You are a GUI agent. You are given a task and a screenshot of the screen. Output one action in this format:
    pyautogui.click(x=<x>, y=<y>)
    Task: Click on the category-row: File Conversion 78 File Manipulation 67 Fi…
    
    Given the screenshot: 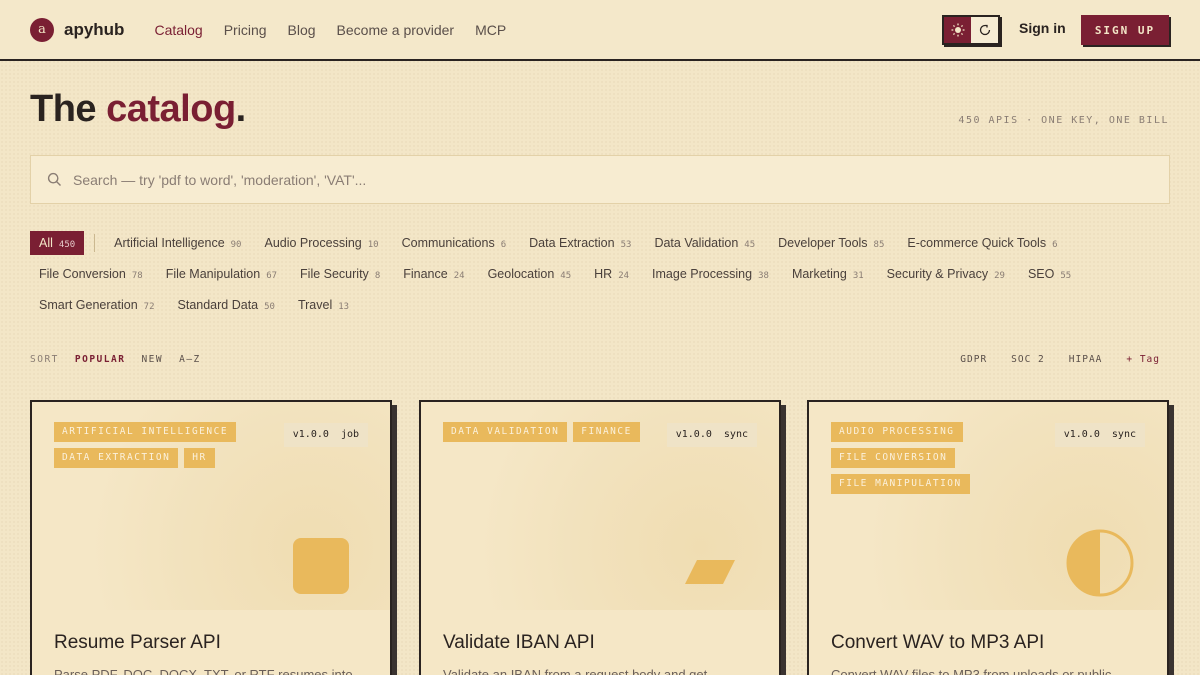 What is the action you would take?
    pyautogui.click(x=602, y=274)
    